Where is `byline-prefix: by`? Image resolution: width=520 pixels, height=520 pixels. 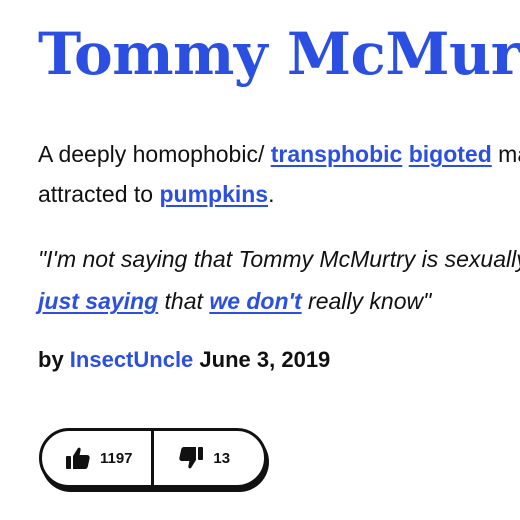
byline-prefix: by is located at coordinates (54, 359).